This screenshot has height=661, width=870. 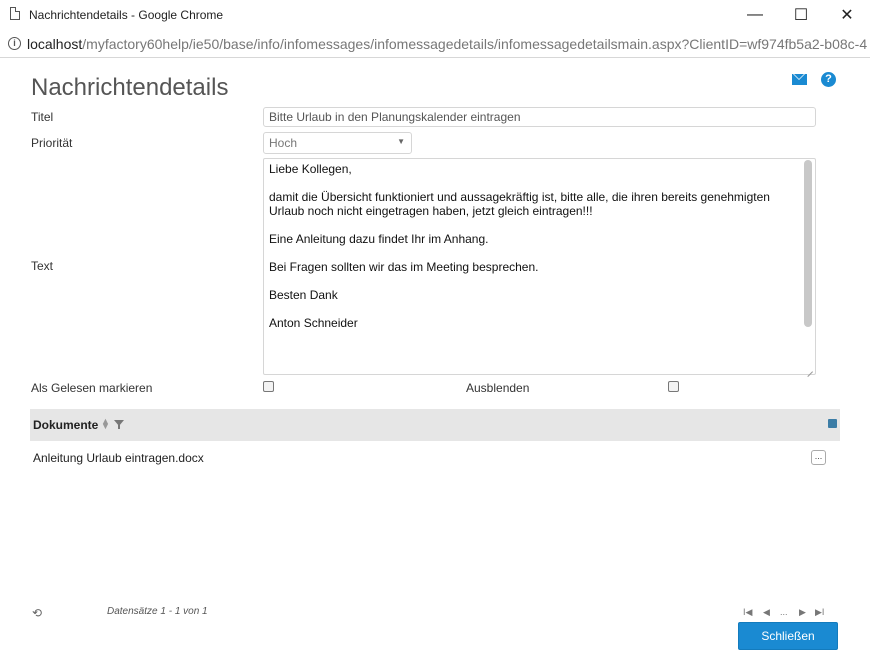 What do you see at coordinates (766, 612) in the screenshot?
I see `pager-prev-icon: ◀` at bounding box center [766, 612].